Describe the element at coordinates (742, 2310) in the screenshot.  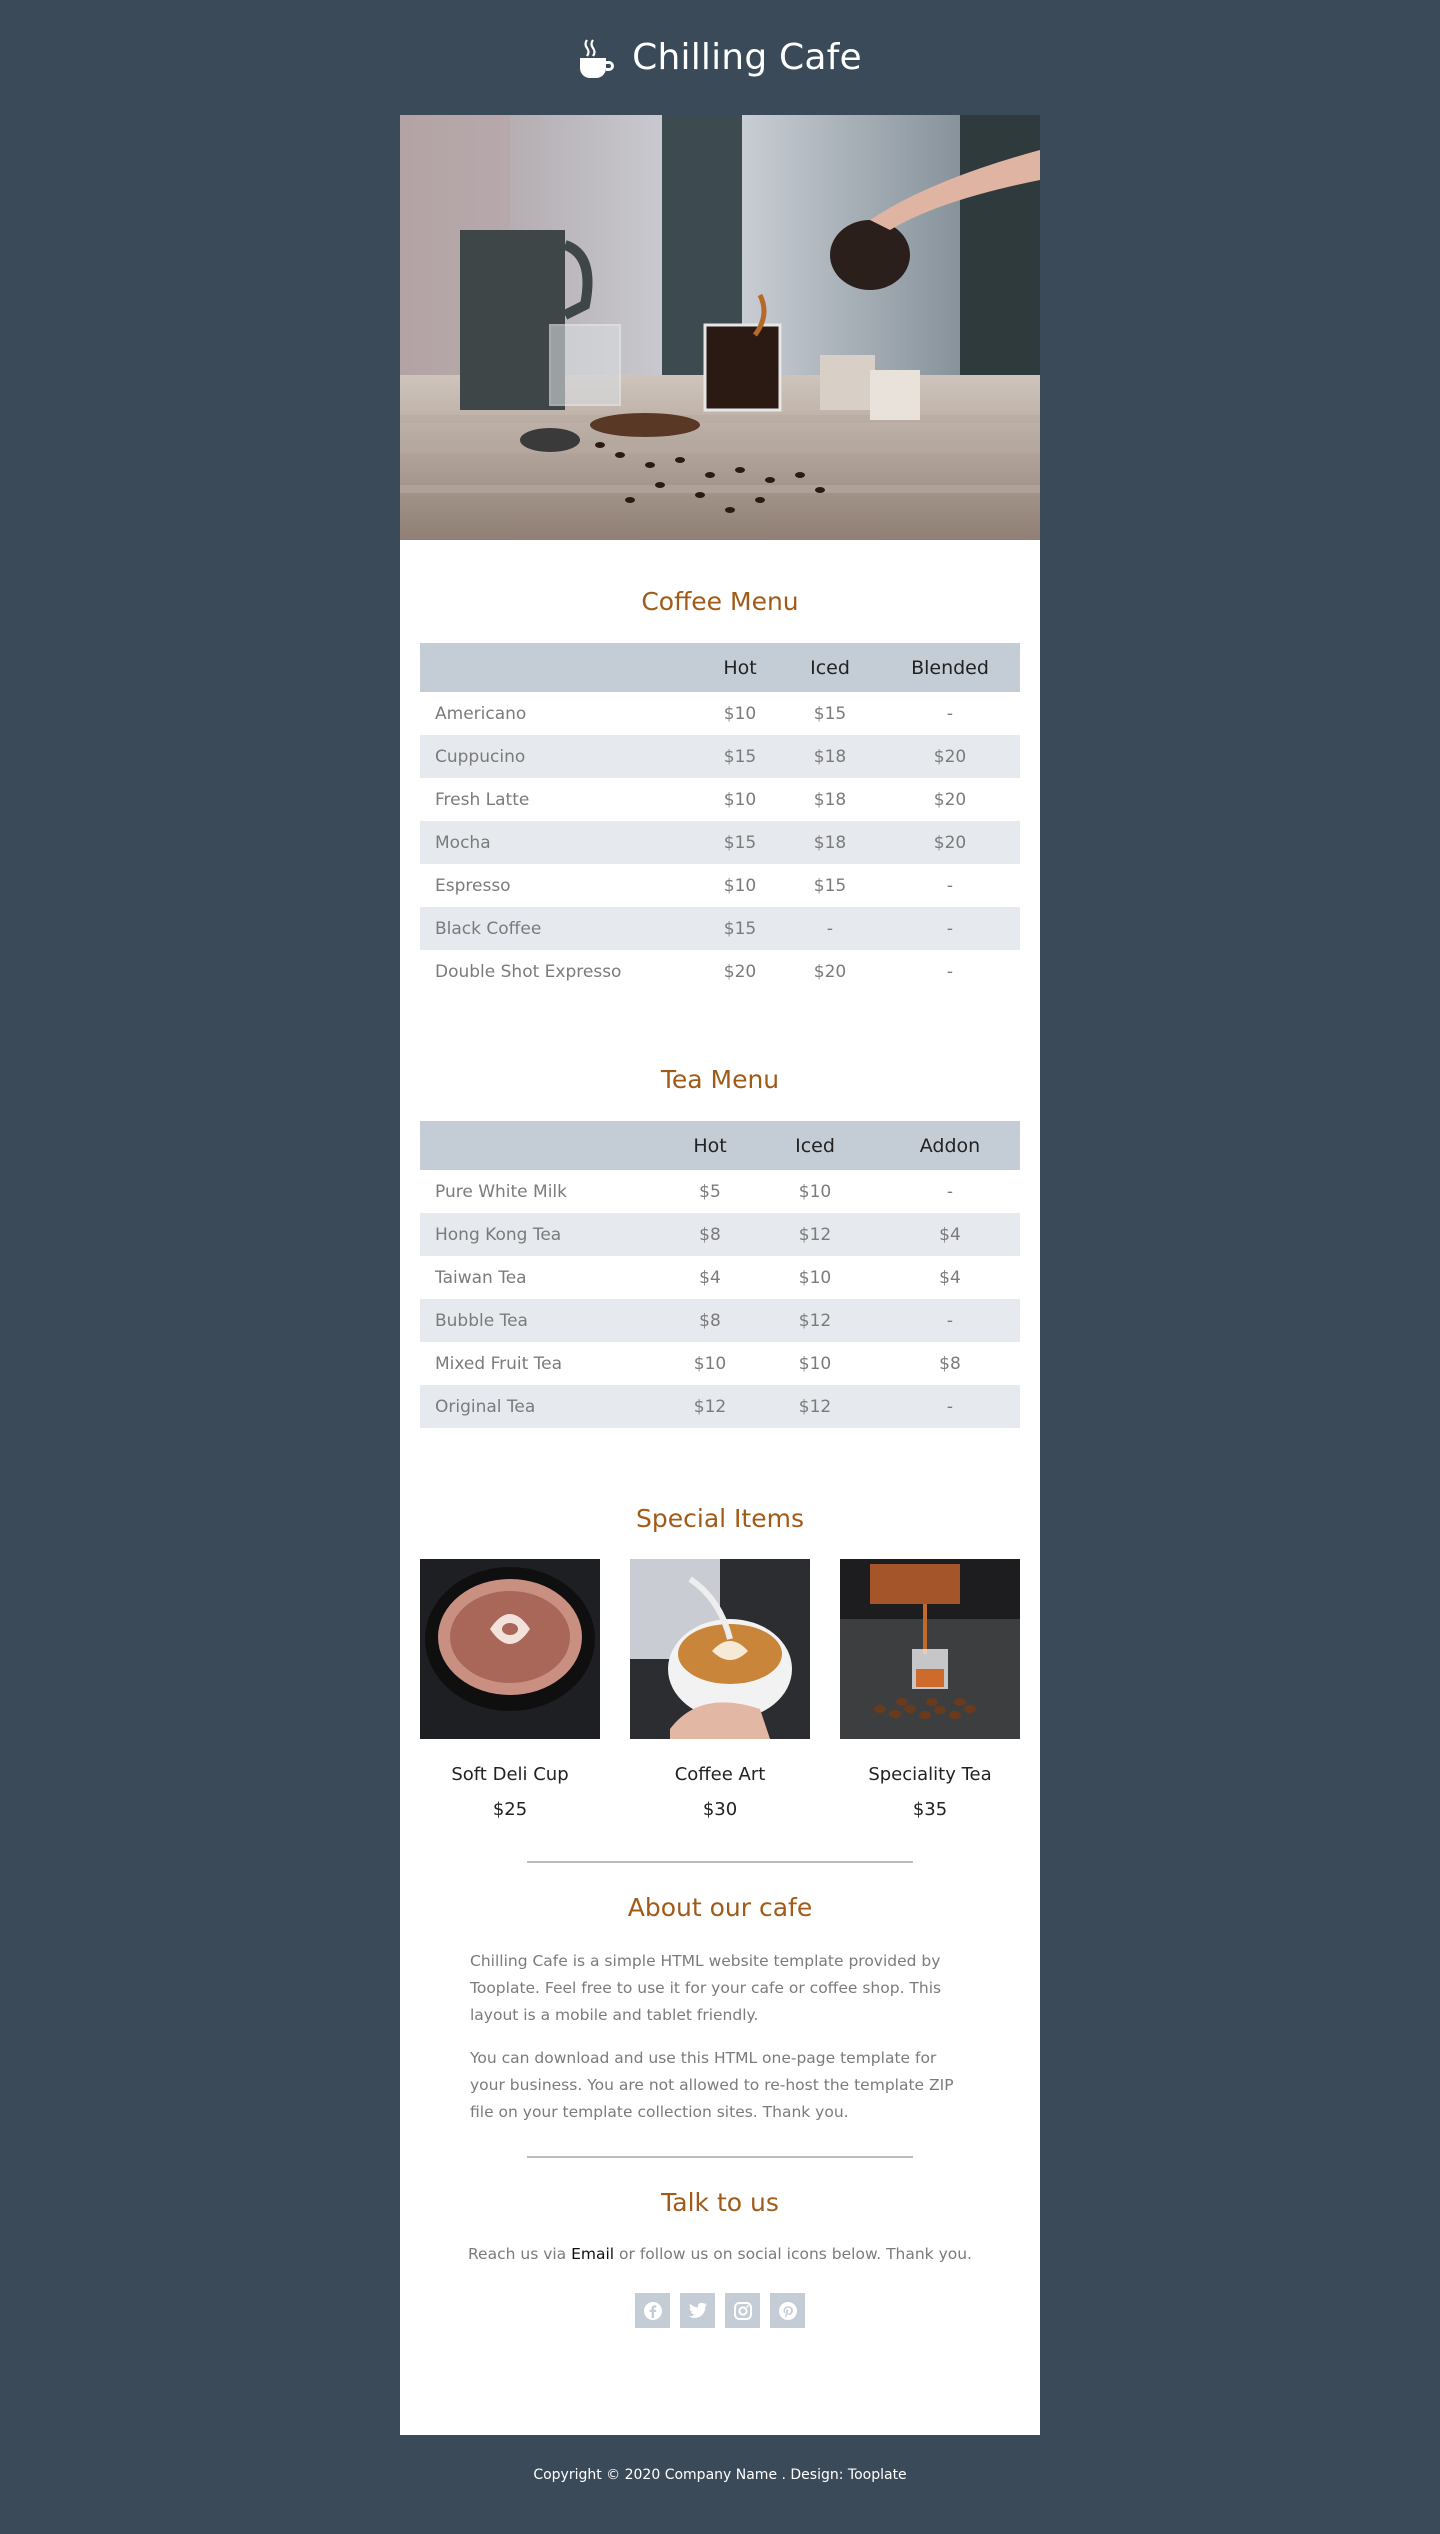
I see `instagram-icon` at that location.